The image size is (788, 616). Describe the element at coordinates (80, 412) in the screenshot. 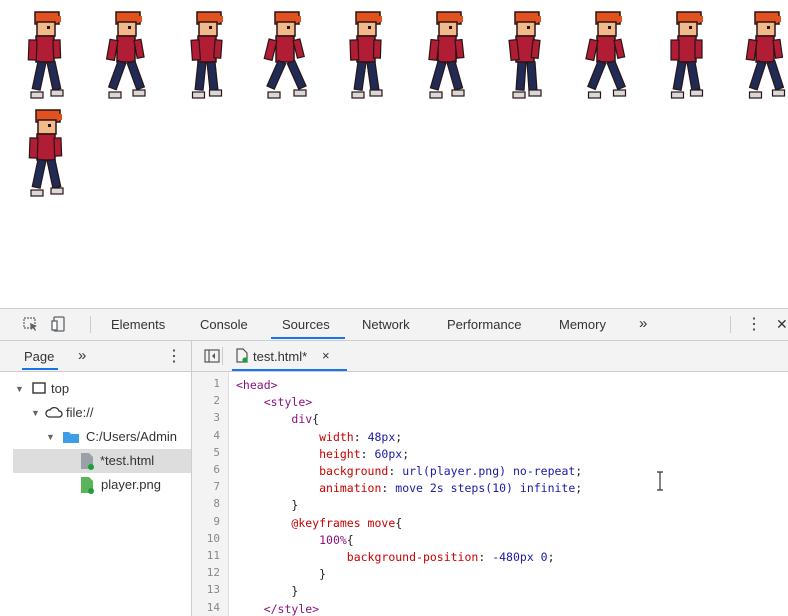

I see `tree-item-label: file://` at that location.